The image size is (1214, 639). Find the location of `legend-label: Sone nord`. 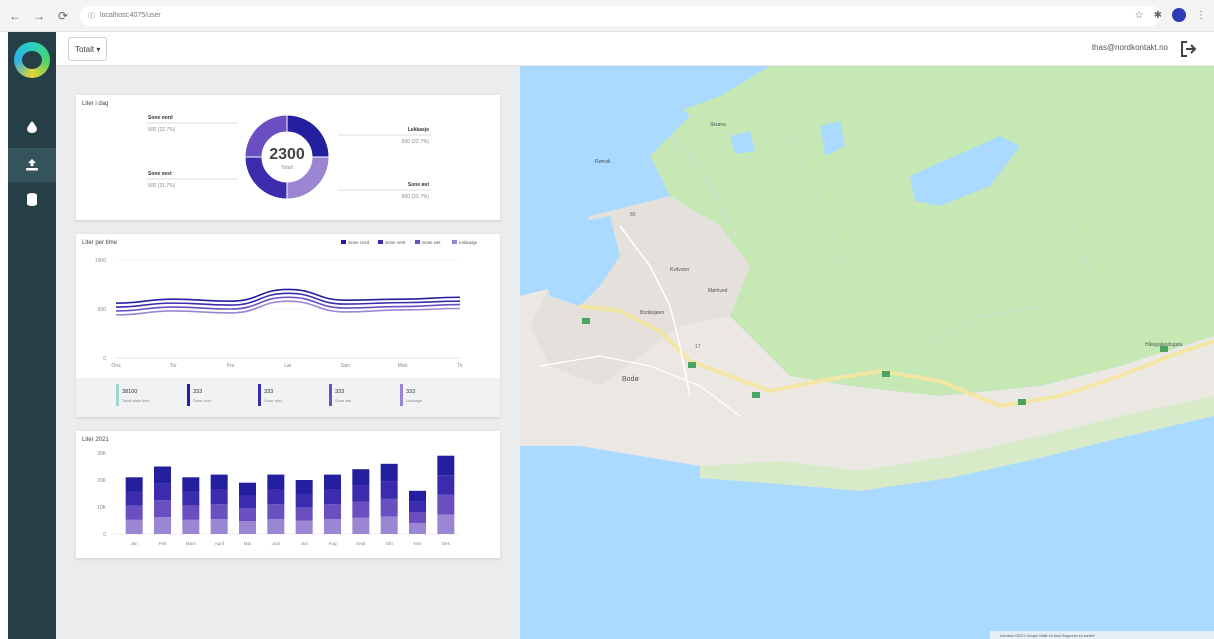

legend-label: Sone nord is located at coordinates (359, 242).